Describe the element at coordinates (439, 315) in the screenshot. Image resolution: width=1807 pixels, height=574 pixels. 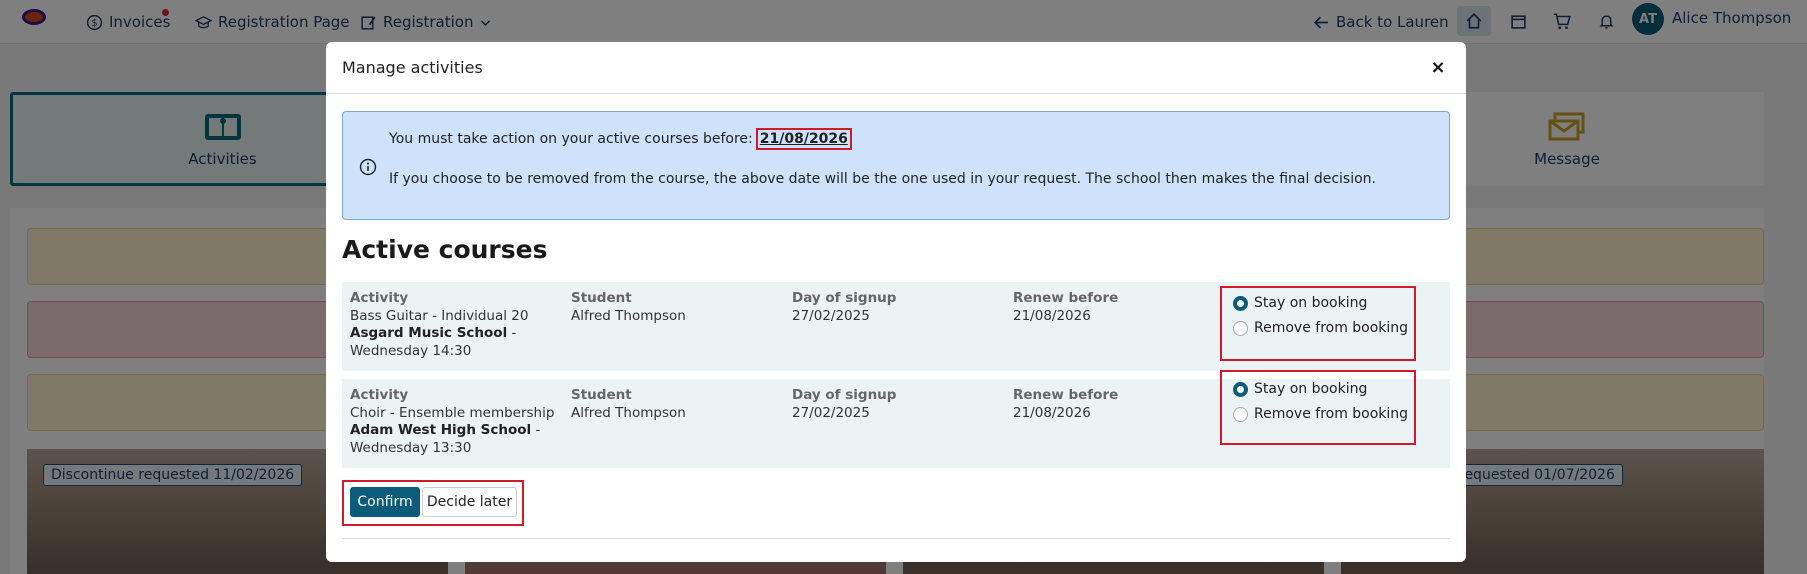
I see `activity-name: Bass Guitar - Individual 20` at that location.